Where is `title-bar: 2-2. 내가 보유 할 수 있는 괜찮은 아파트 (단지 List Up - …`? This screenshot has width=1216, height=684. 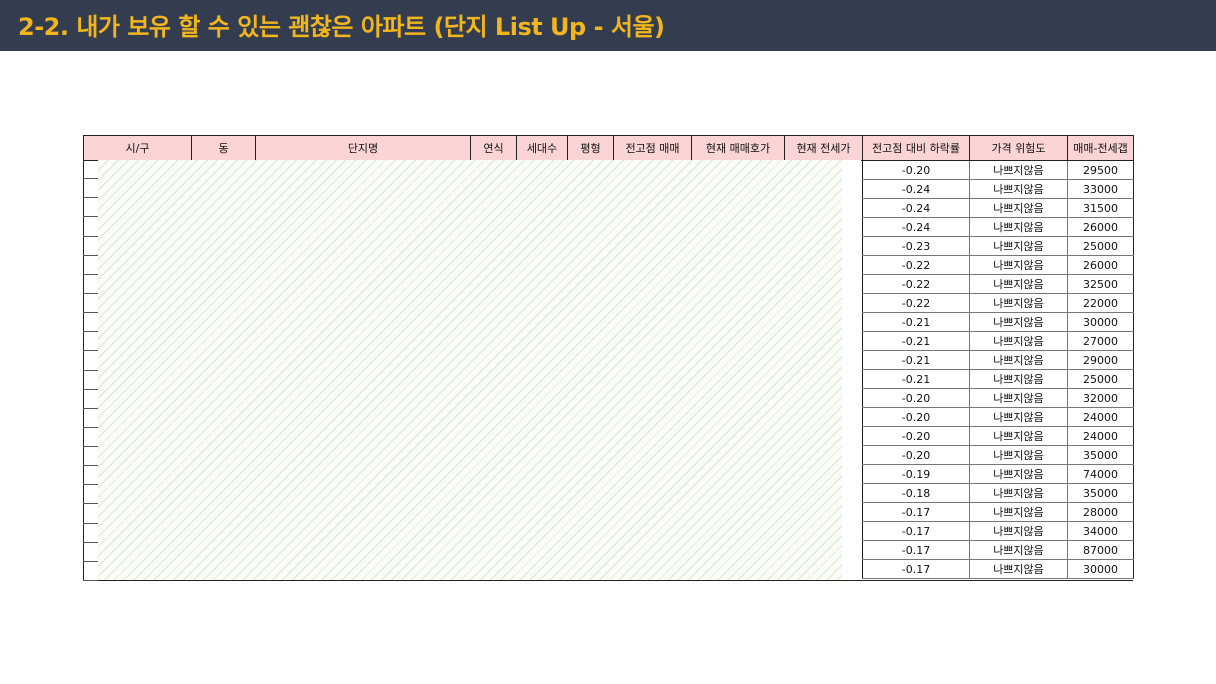 title-bar: 2-2. 내가 보유 할 수 있는 괜찮은 아파트 (단지 List Up - … is located at coordinates (608, 25).